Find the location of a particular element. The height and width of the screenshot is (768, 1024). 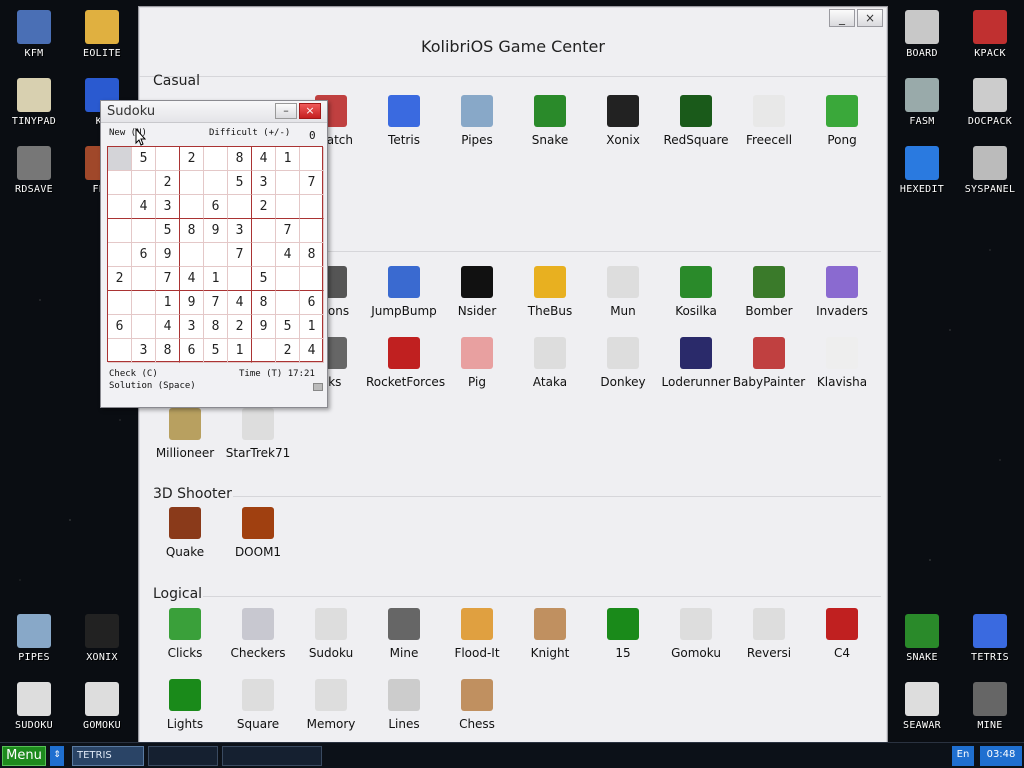

app-nsider: Nsider is located at coordinates (477, 292).